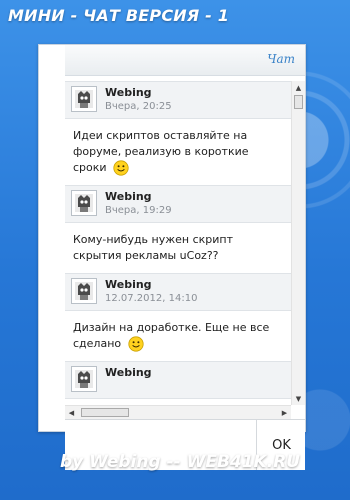 The height and width of the screenshot is (500, 350). Describe the element at coordinates (178, 204) in the screenshot. I see `message-header: Webing Вчера, 19:29` at that location.